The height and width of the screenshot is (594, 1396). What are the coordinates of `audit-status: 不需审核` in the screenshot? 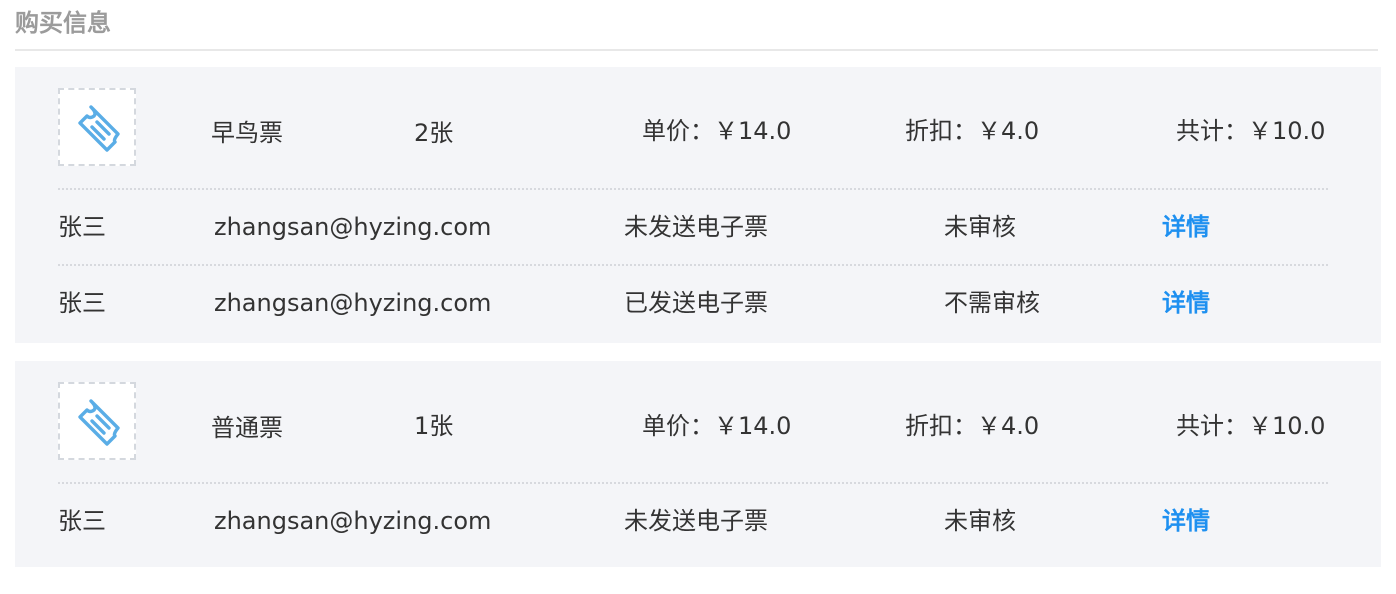 It's located at (992, 303).